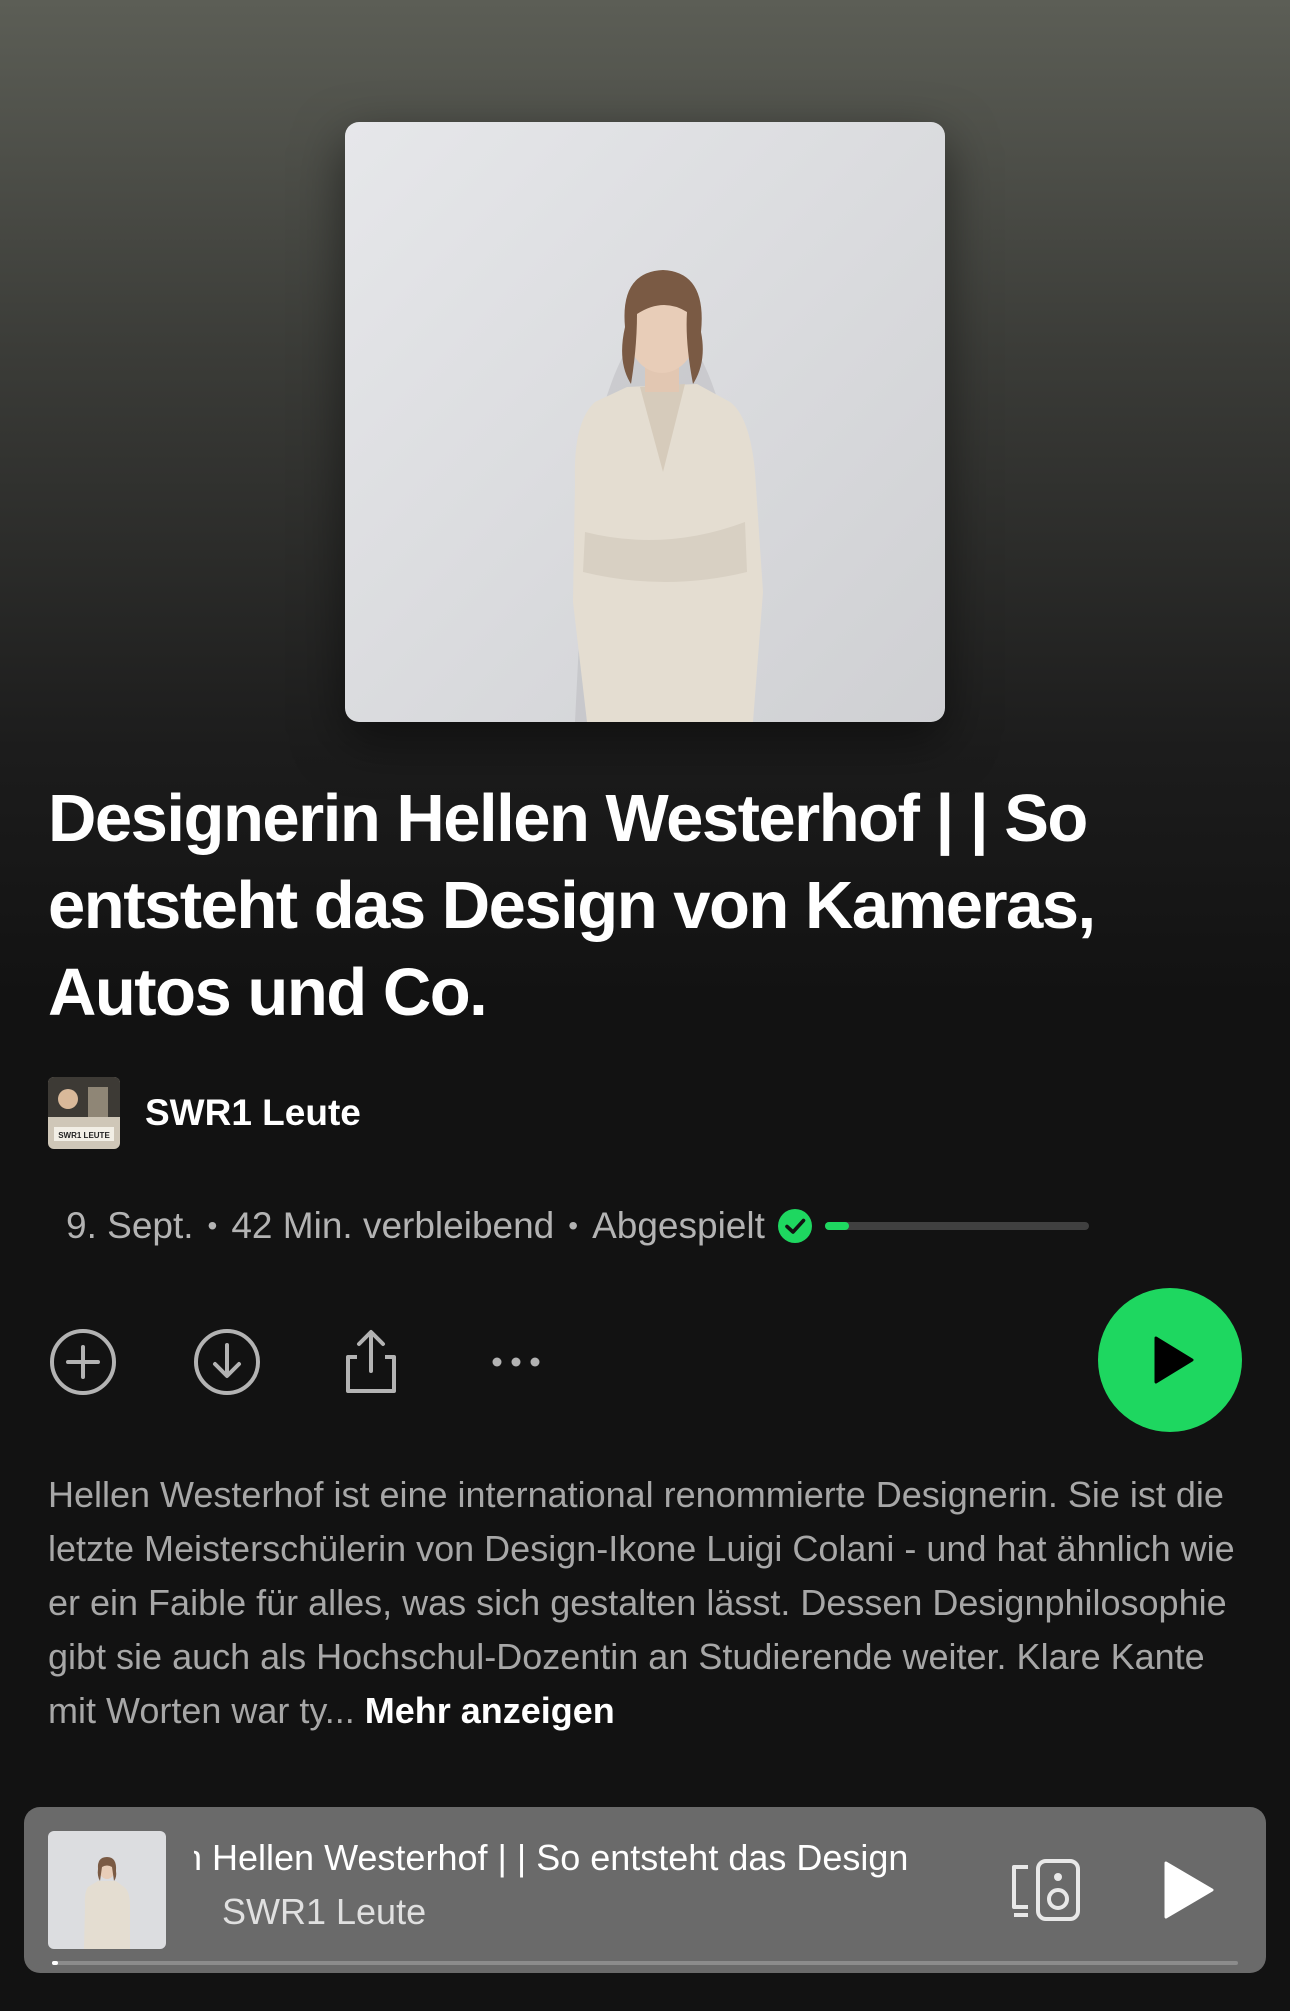 This screenshot has width=1290, height=2011. I want to click on mini-player-progress, so click(645, 1963).